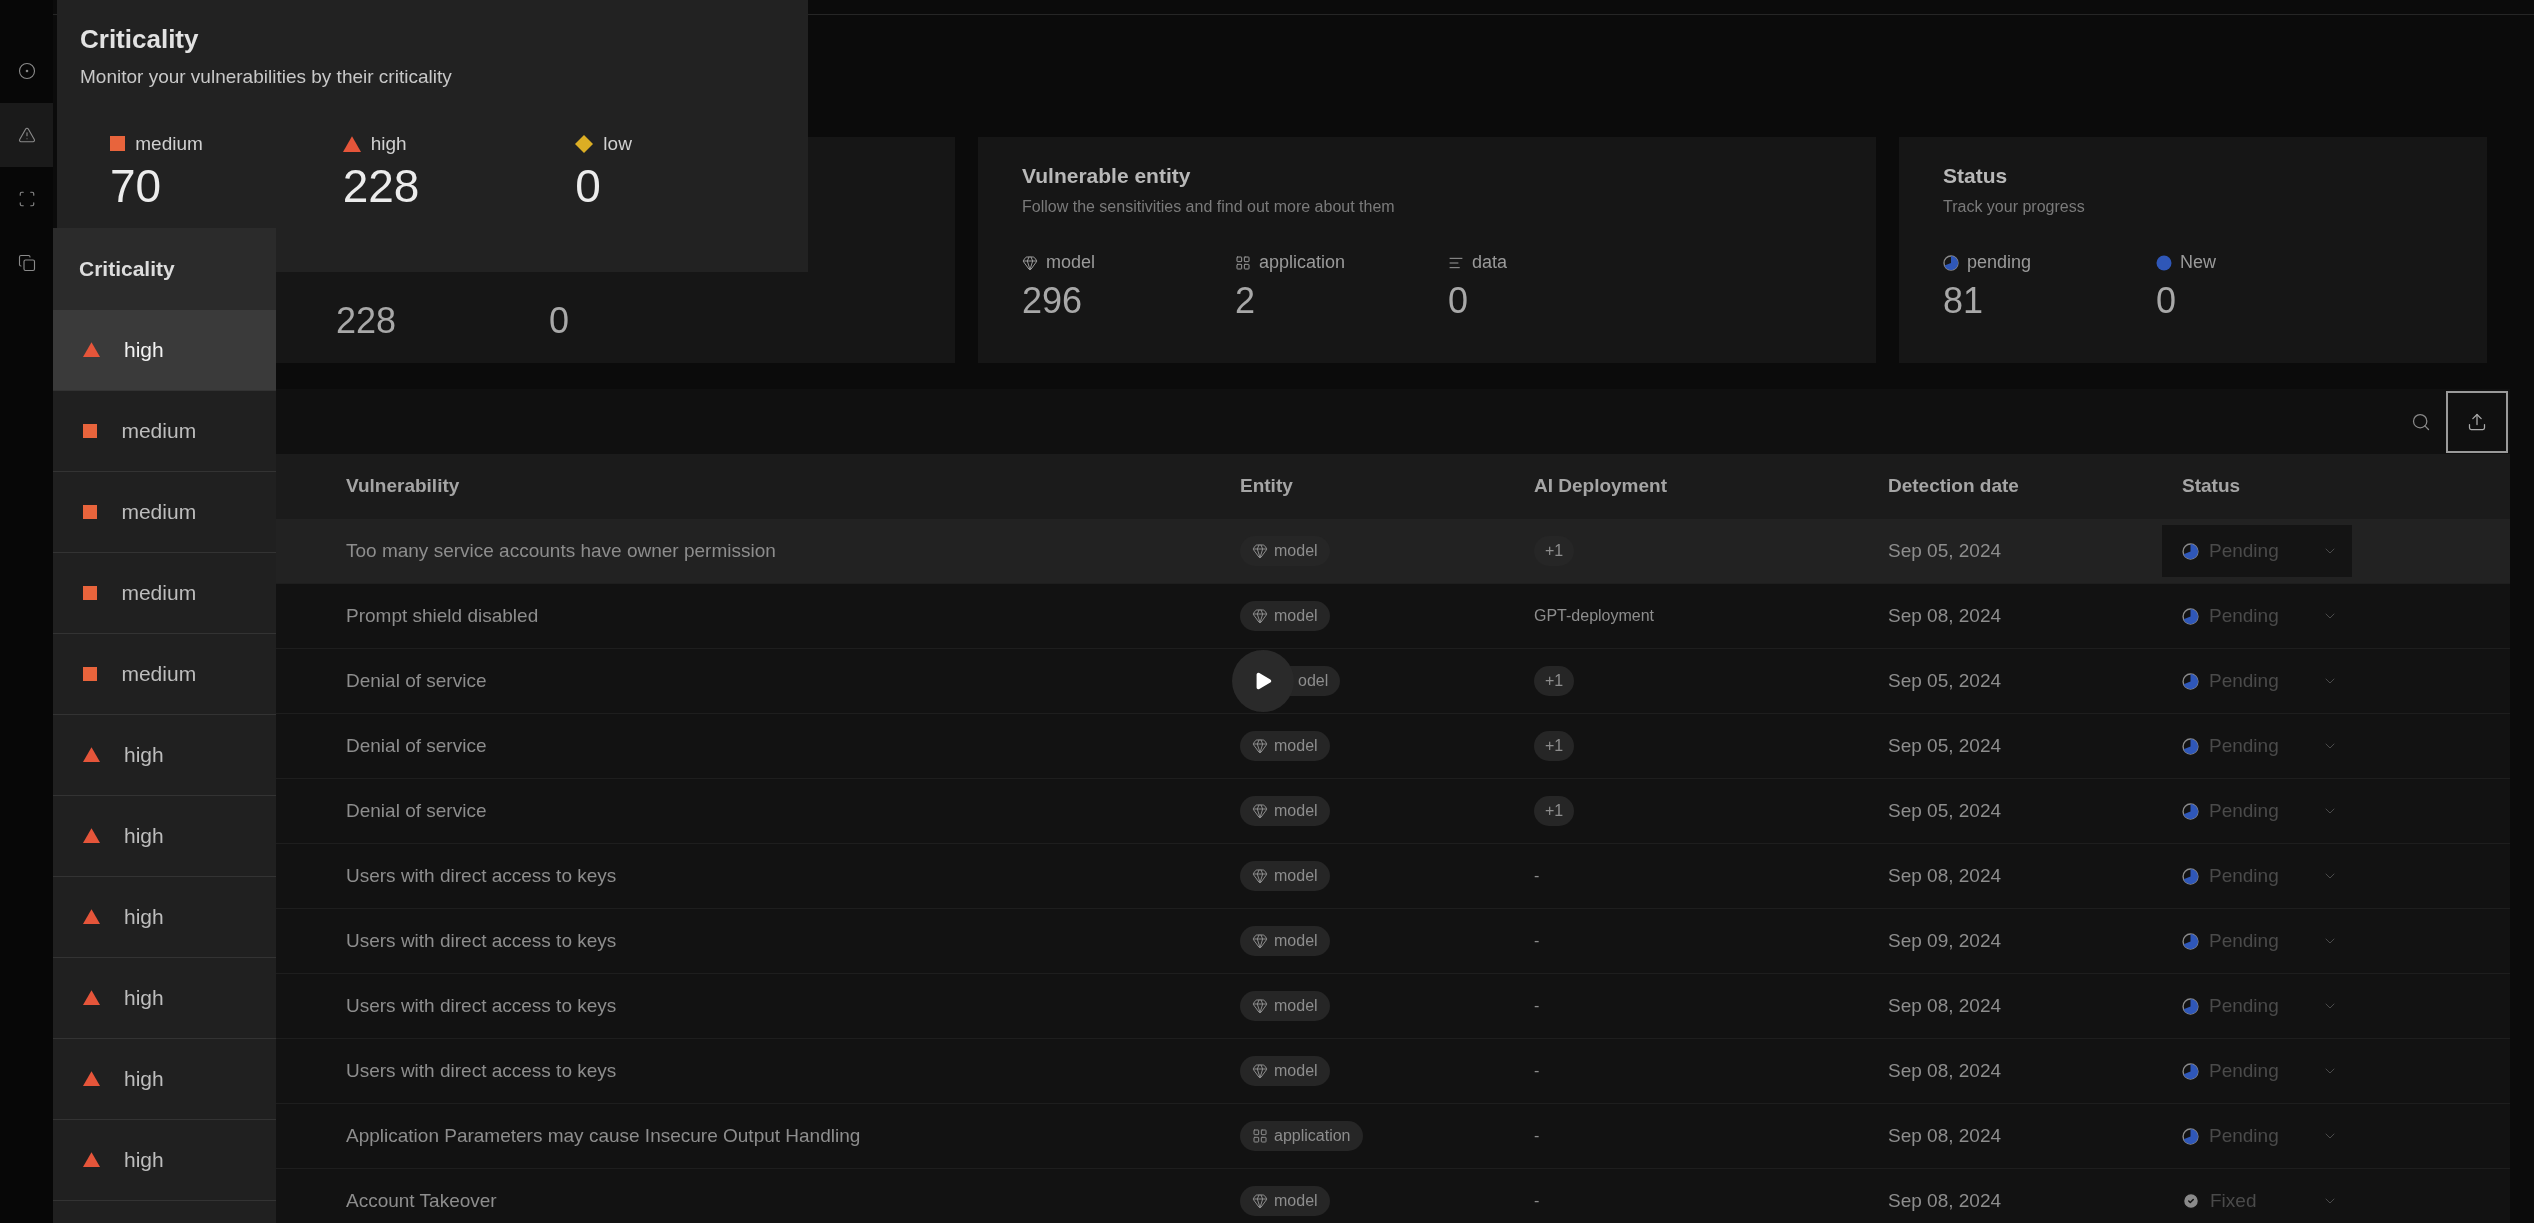 Image resolution: width=2534 pixels, height=1223 pixels. Describe the element at coordinates (1393, 681) in the screenshot. I see `table-row: Denial of service odel +1 Sep 05, 2024 Pending` at that location.